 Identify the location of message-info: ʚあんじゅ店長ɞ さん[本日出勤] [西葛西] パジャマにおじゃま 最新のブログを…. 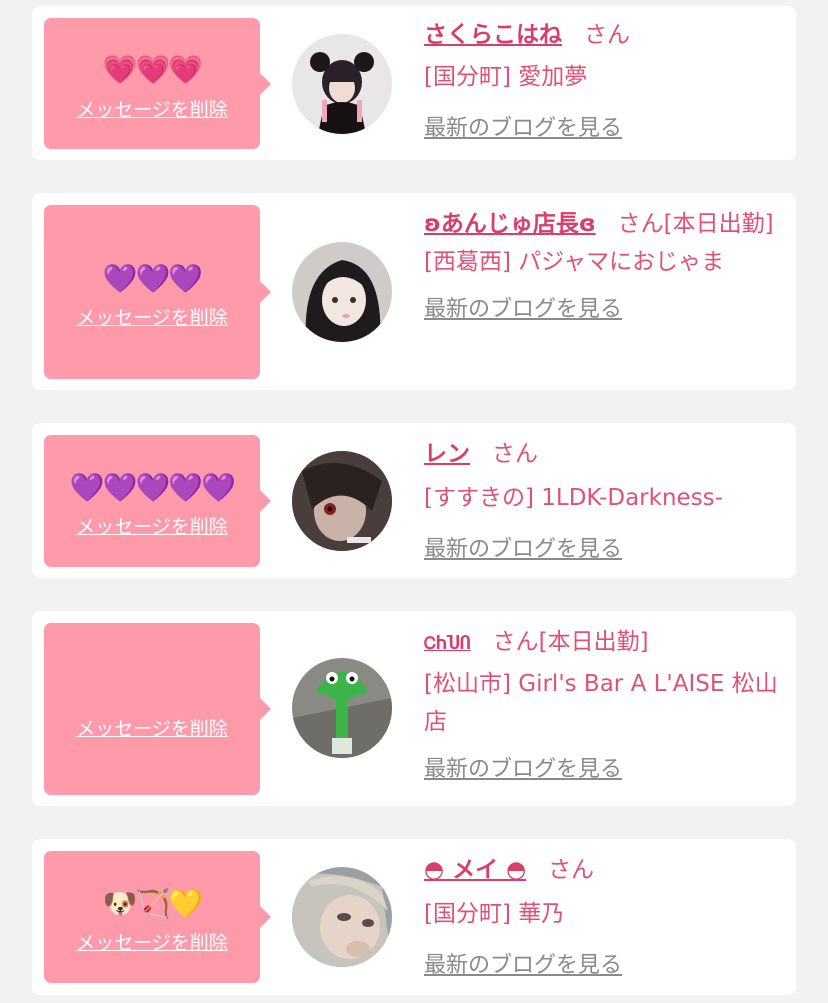
(603, 267).